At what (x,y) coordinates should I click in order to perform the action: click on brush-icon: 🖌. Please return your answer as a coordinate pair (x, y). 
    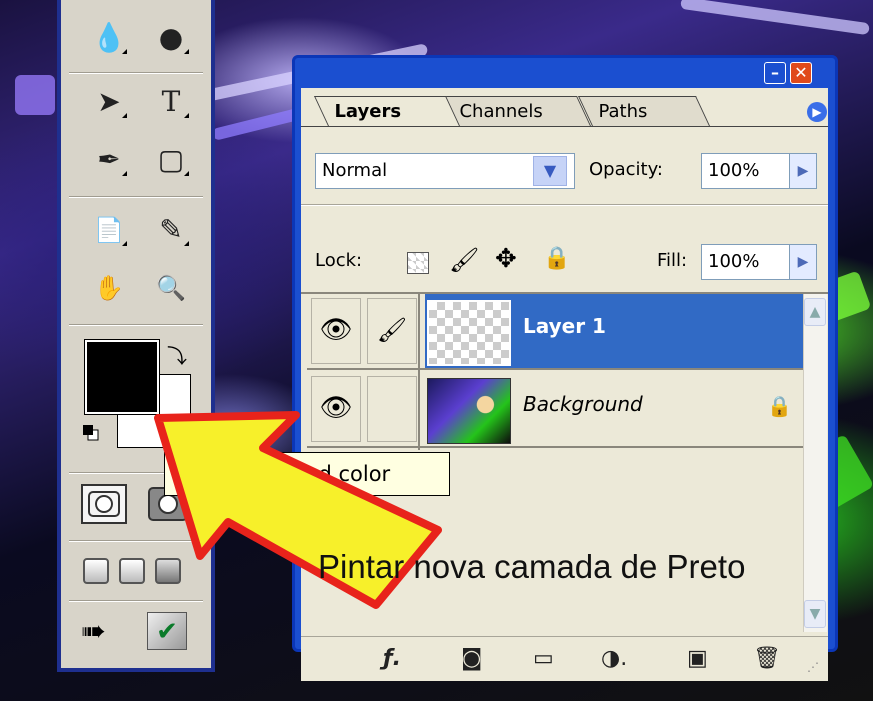
    Looking at the image, I should click on (392, 331).